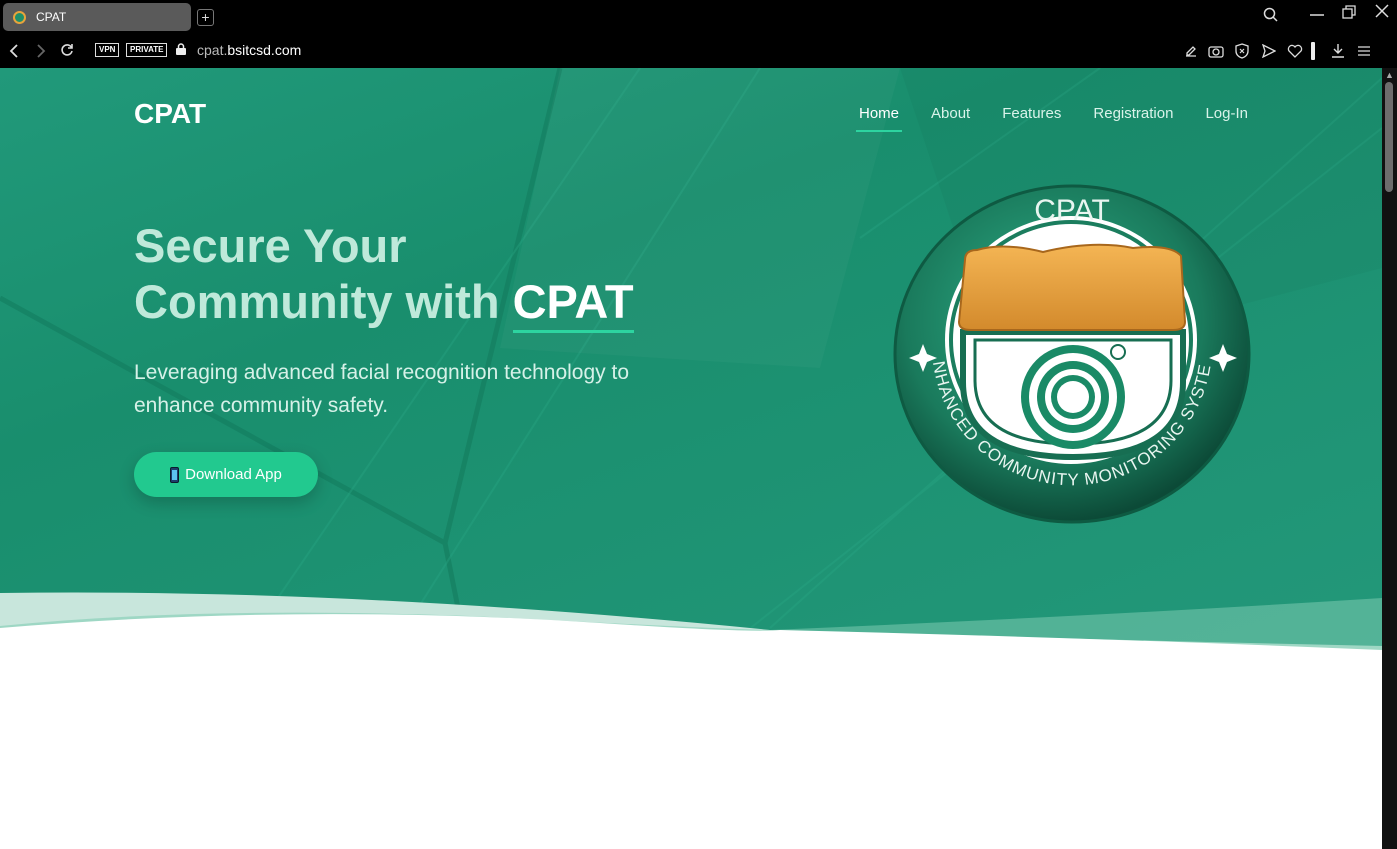 This screenshot has width=1397, height=849. I want to click on url-subdomain: cpat., so click(212, 50).